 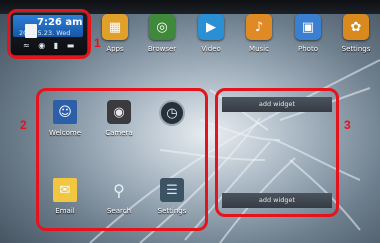 I want to click on highlight-clock-area, so click(x=49, y=34).